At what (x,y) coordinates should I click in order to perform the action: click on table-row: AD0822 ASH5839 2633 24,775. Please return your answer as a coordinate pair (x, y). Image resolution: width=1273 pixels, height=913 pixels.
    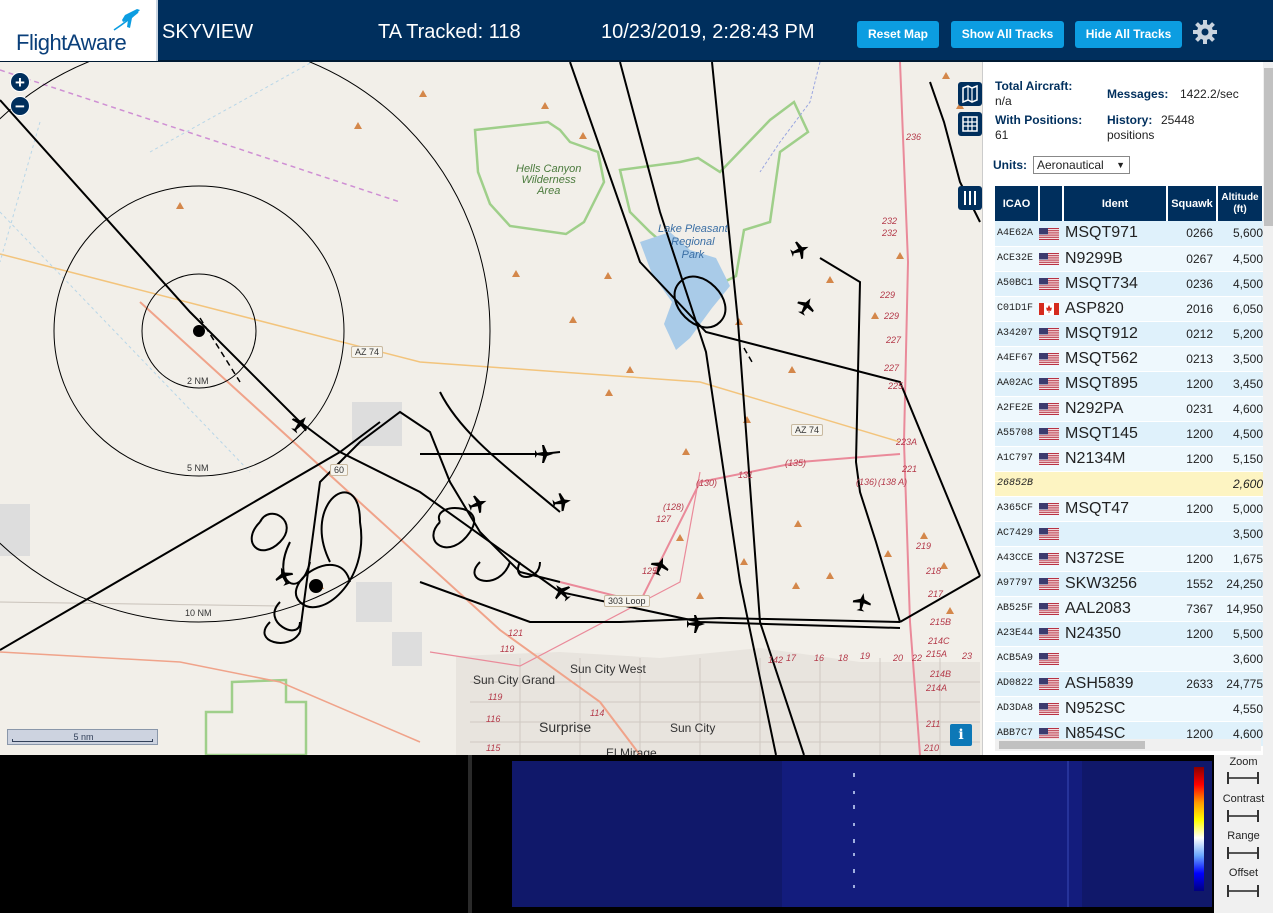
    Looking at the image, I should click on (1129, 684).